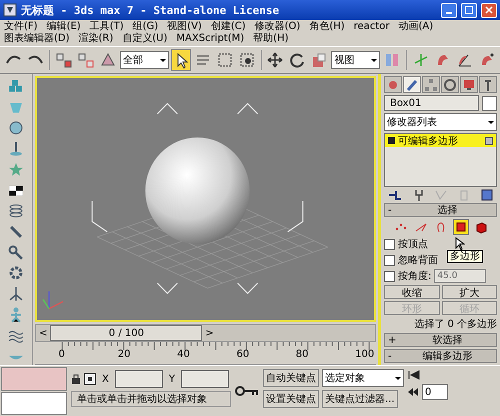  Describe the element at coordinates (486, 195) in the screenshot. I see `configure-icon` at that location.